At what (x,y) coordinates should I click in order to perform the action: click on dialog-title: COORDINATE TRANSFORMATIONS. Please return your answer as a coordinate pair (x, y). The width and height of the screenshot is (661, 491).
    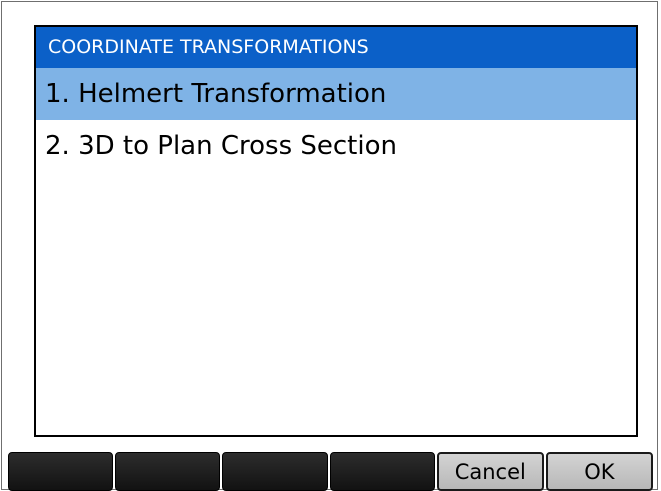
    Looking at the image, I should click on (336, 47).